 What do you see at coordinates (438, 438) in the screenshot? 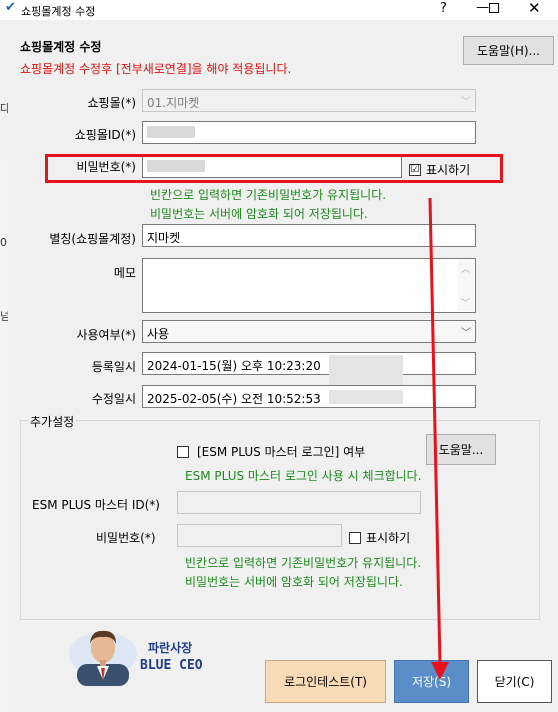
I see `annotation-arrow` at bounding box center [438, 438].